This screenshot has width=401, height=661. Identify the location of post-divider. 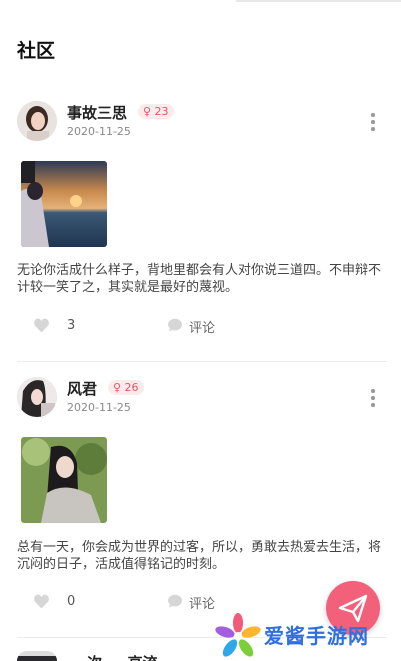
(202, 361).